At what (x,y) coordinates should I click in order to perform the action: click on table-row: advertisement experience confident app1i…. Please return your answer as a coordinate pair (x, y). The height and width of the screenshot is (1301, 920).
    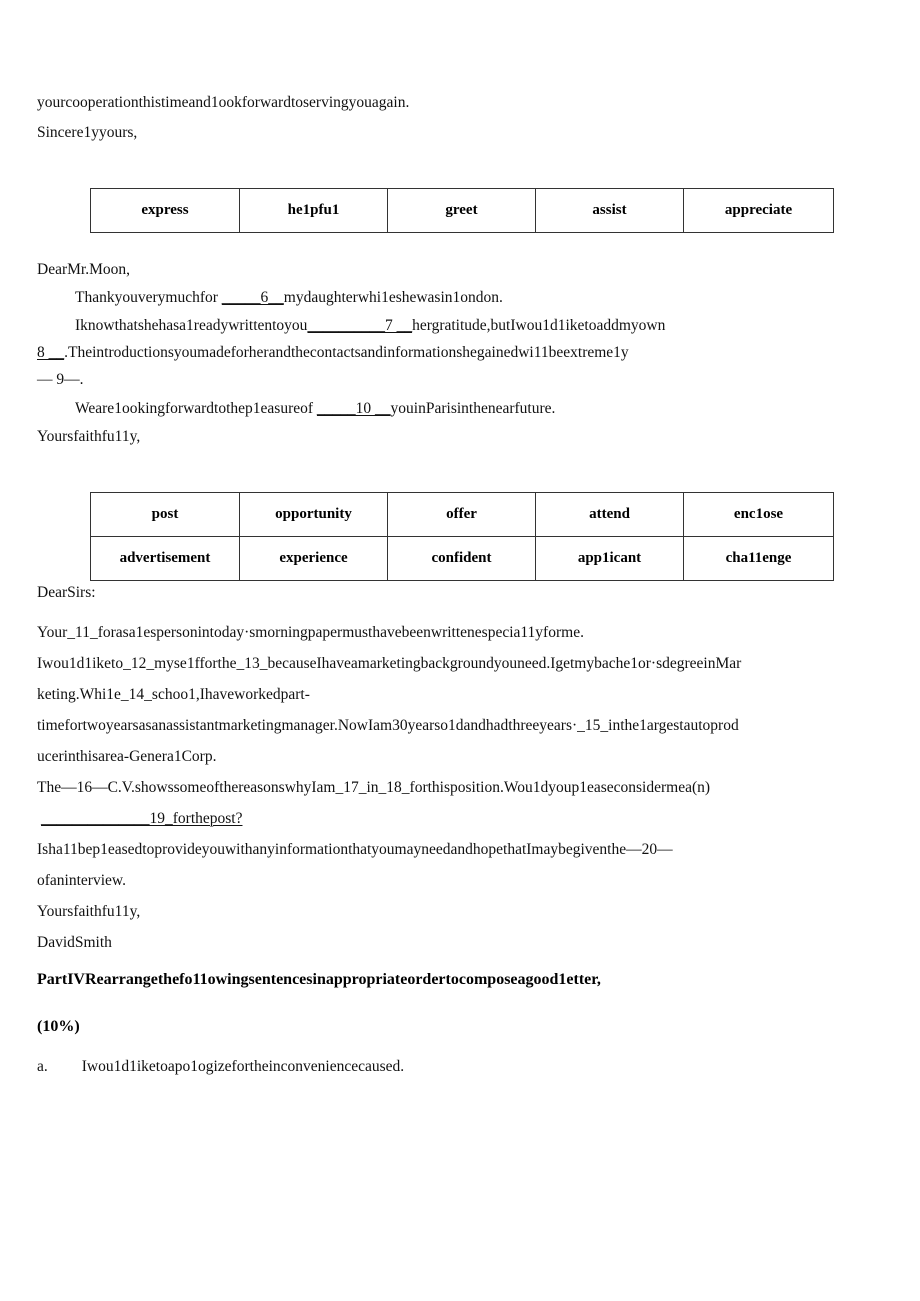
    Looking at the image, I should click on (462, 558).